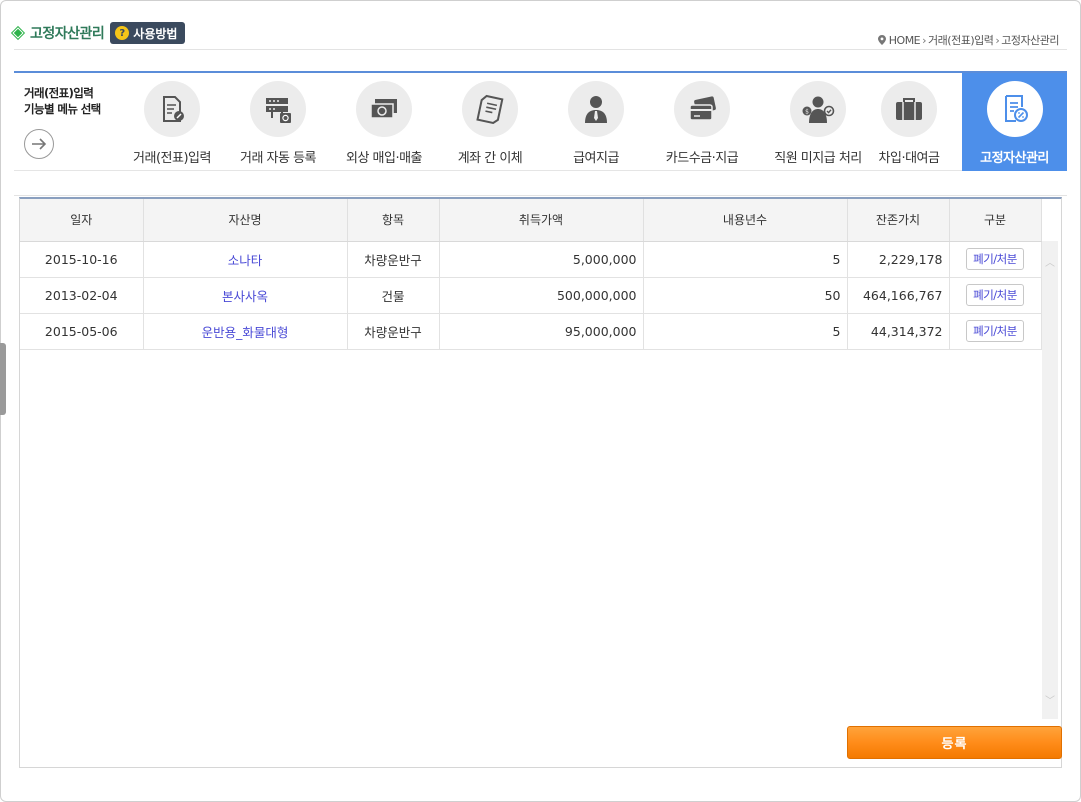  What do you see at coordinates (881, 40) in the screenshot?
I see `location-pin-icon` at bounding box center [881, 40].